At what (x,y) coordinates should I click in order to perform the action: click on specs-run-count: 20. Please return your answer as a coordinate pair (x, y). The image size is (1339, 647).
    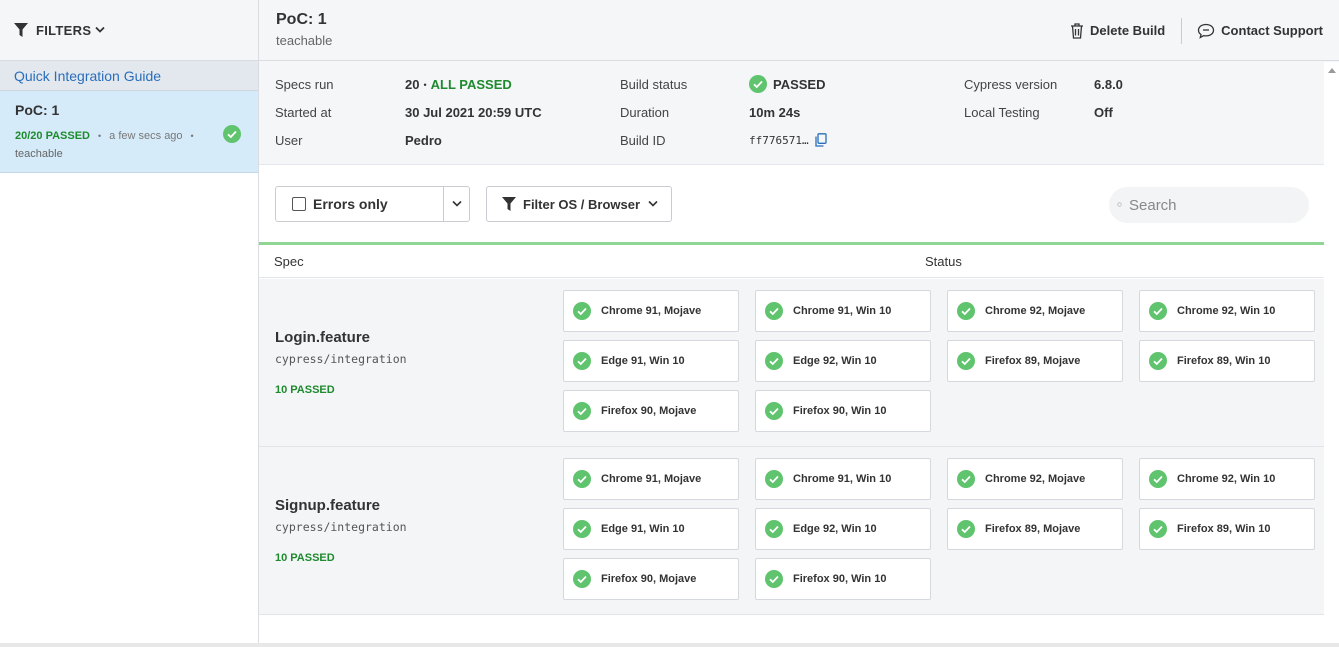
    Looking at the image, I should click on (412, 84).